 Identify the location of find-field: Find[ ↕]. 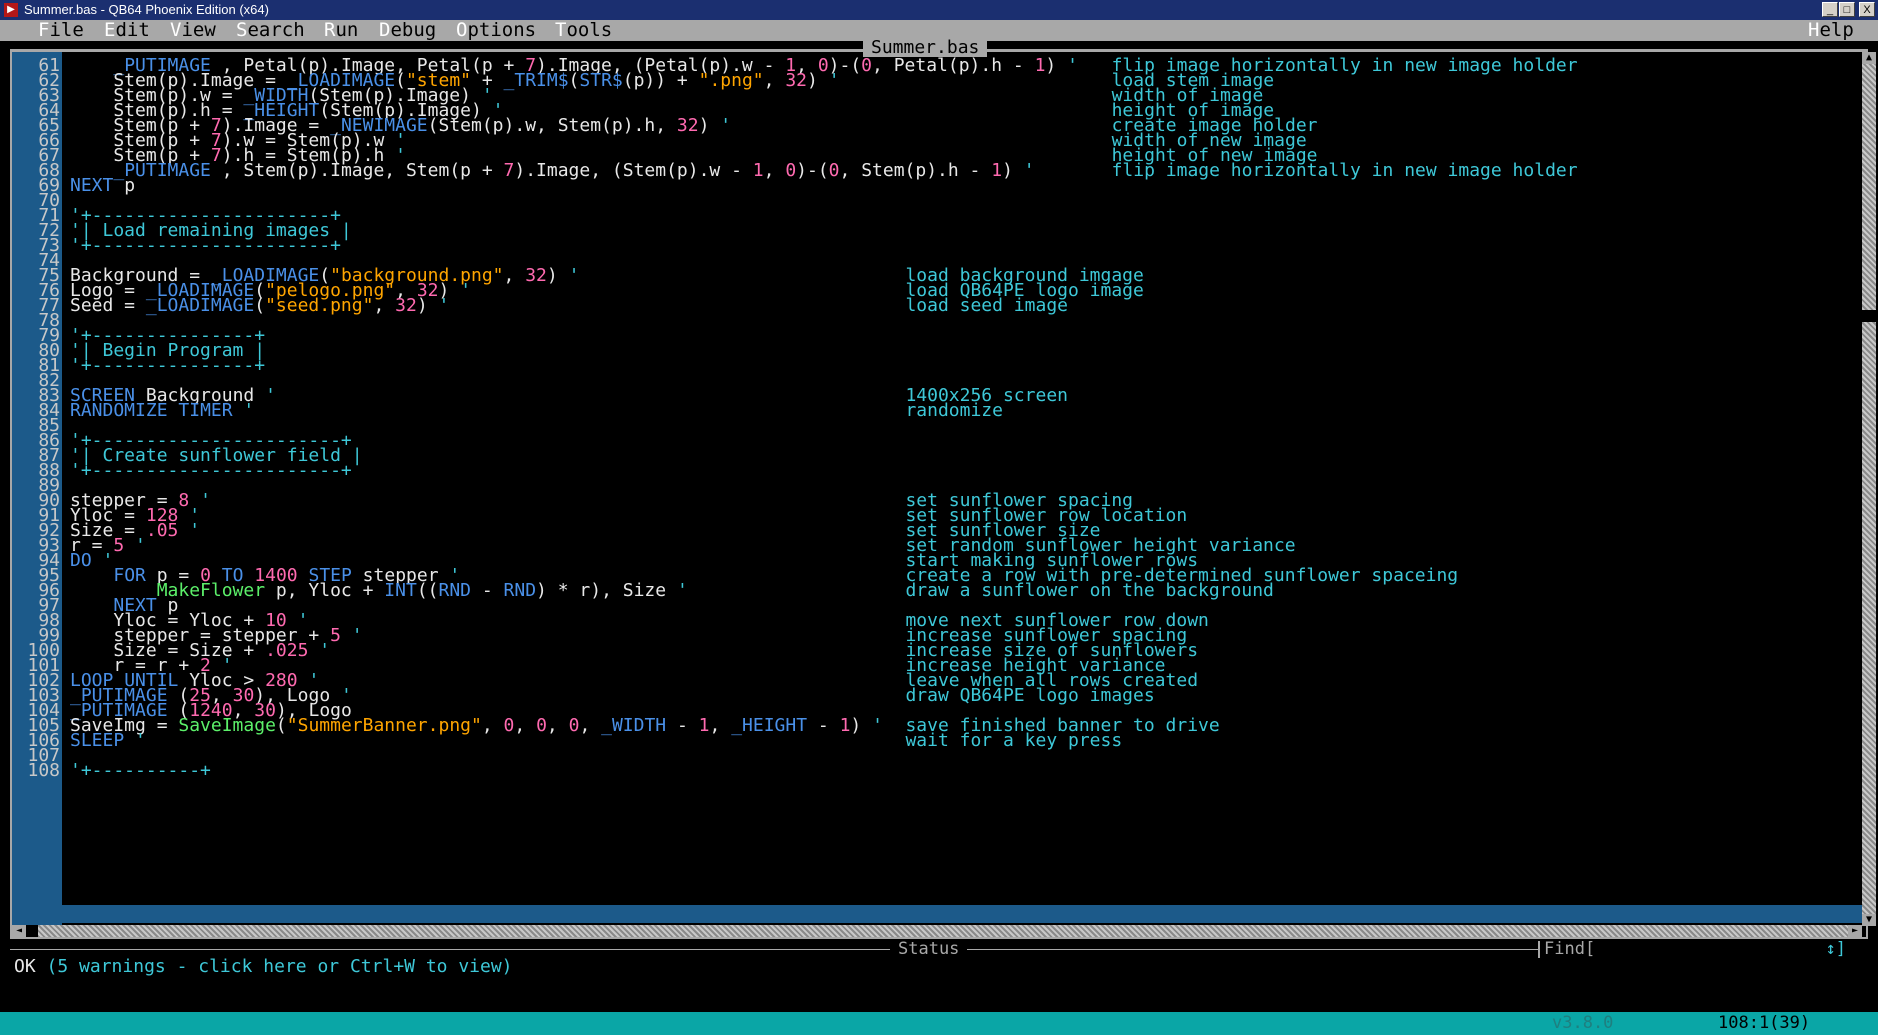
(1695, 949).